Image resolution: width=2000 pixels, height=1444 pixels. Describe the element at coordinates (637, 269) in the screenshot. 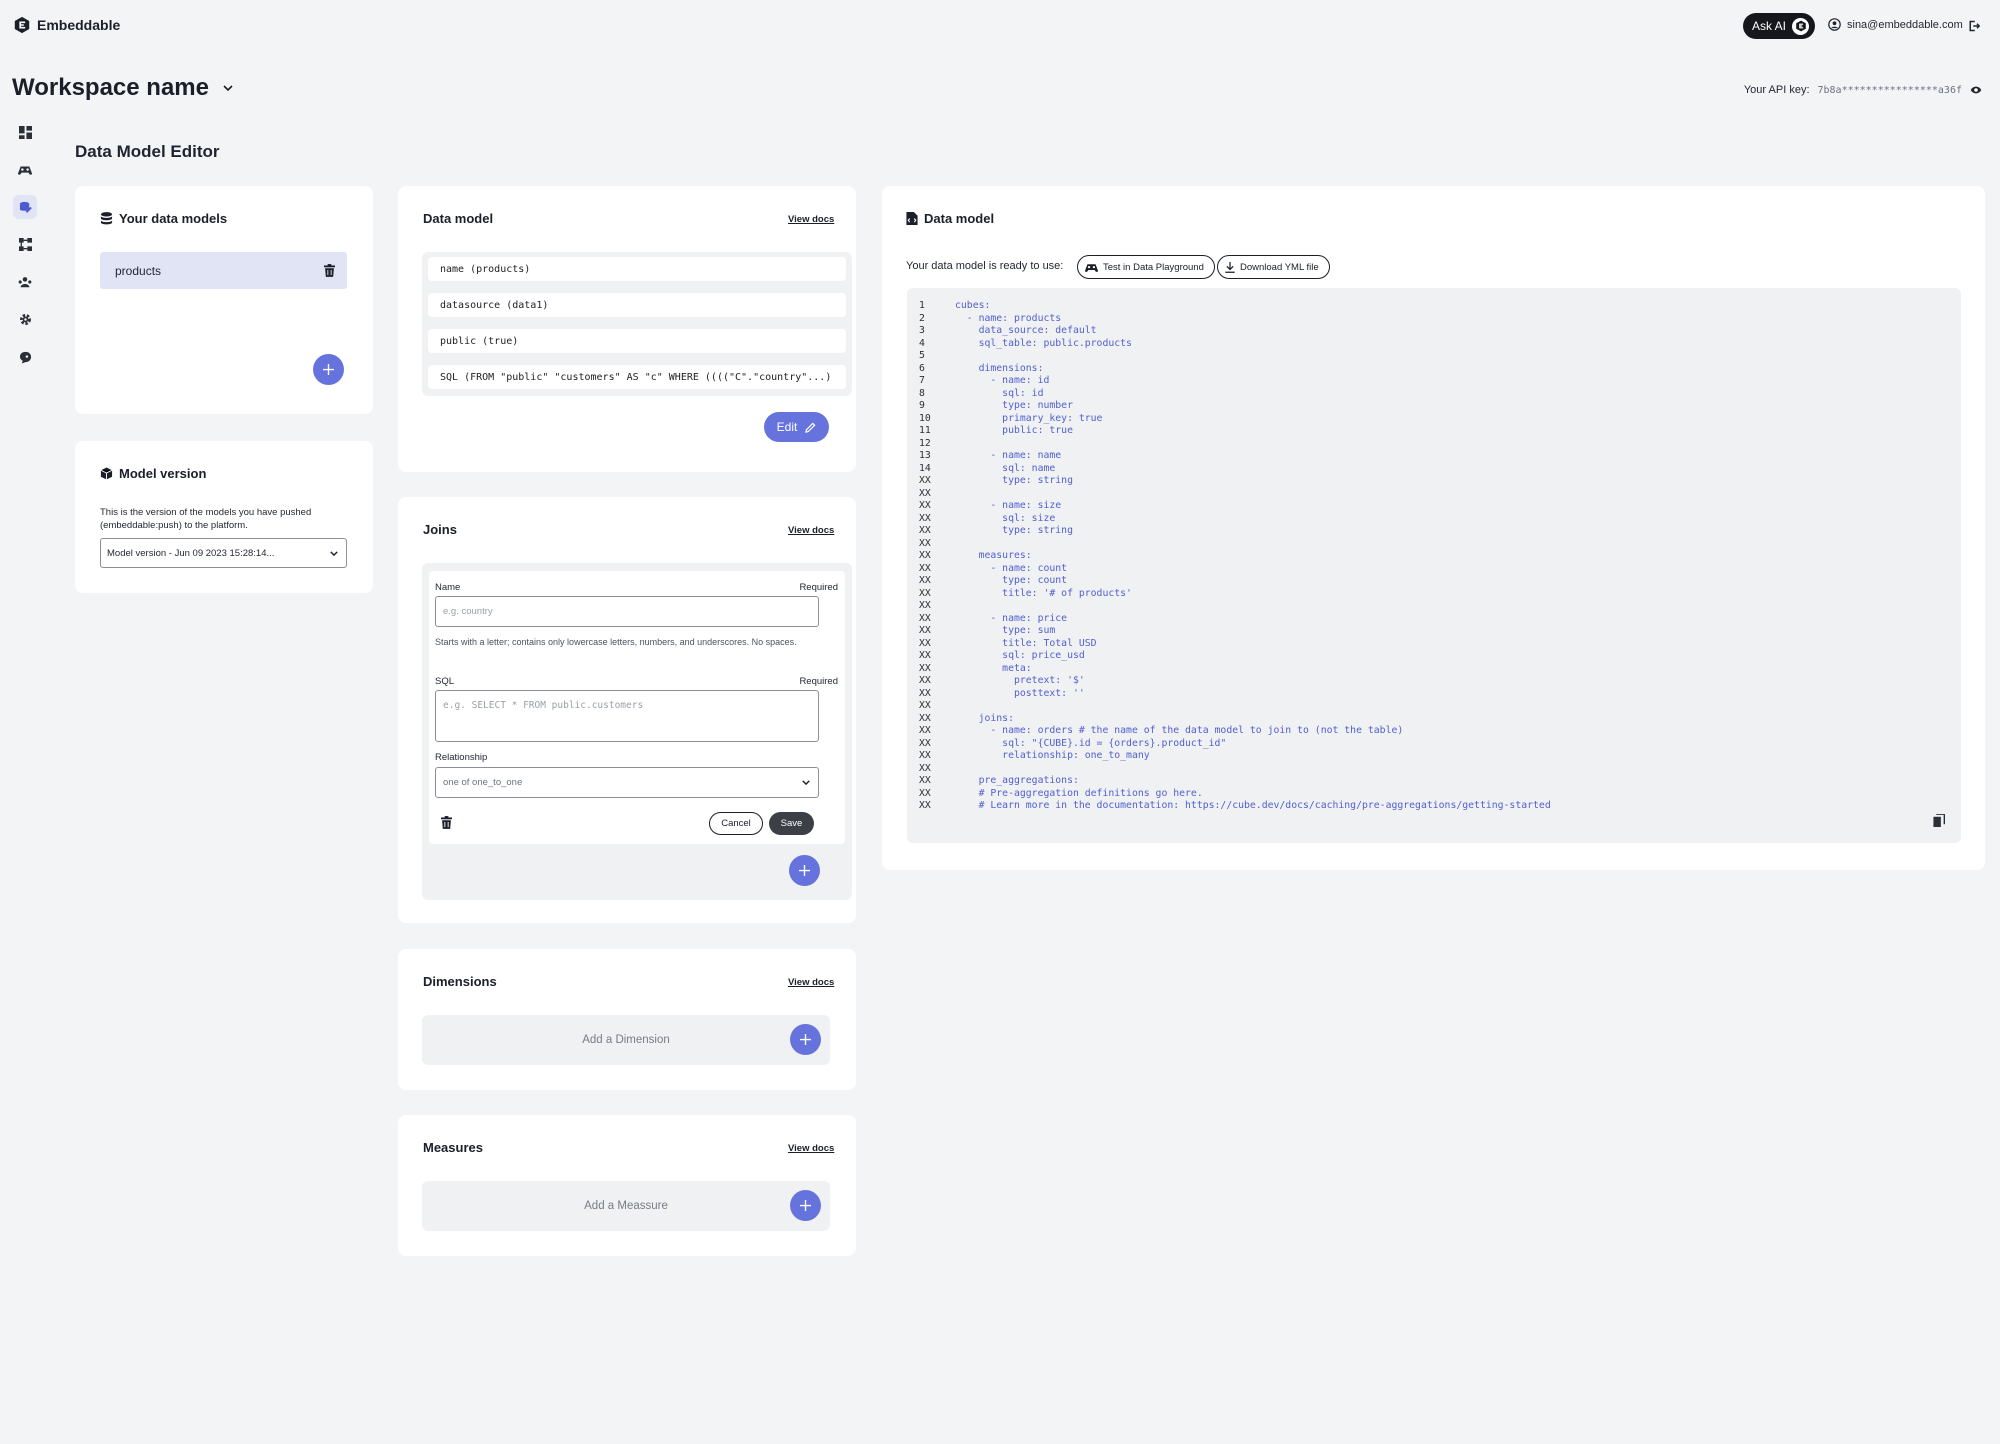

I see `property-row: name (products)` at that location.